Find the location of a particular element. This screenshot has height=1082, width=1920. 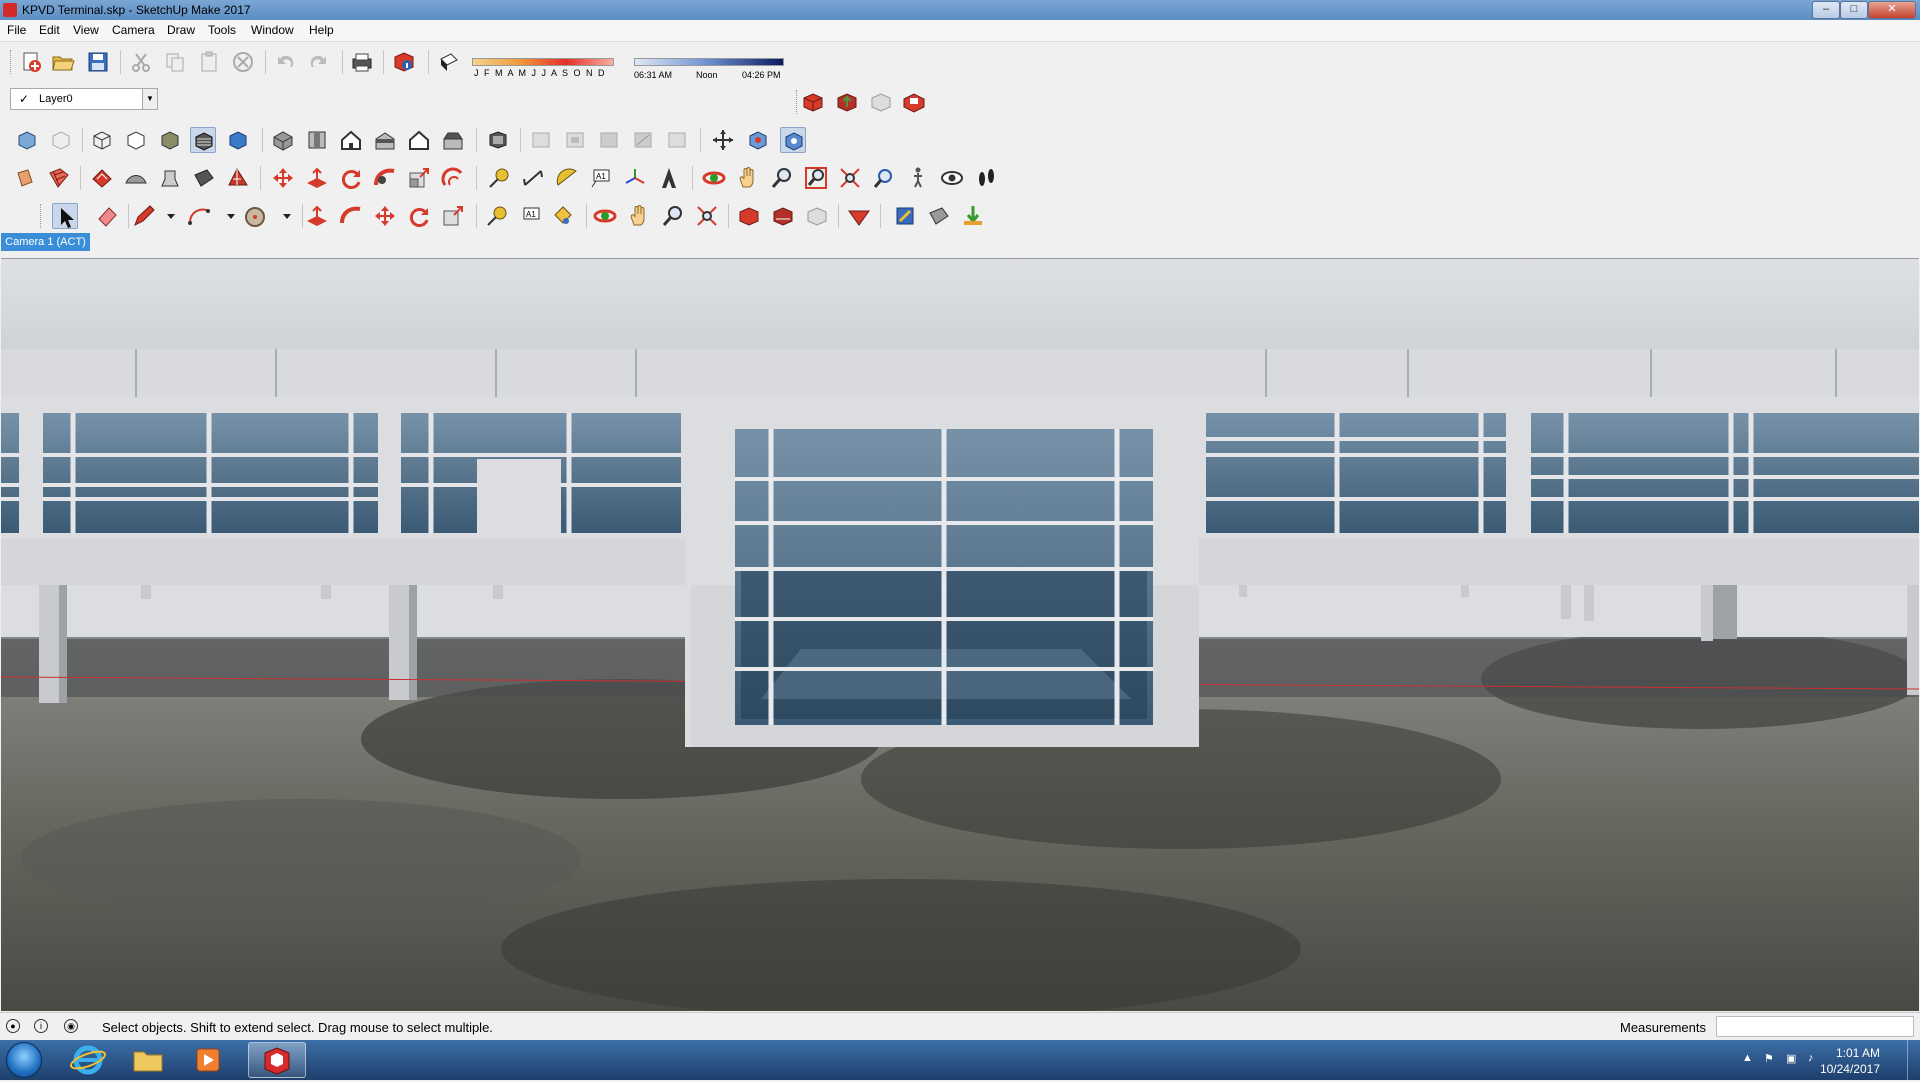

pan-small-icon is located at coordinates (639, 216).